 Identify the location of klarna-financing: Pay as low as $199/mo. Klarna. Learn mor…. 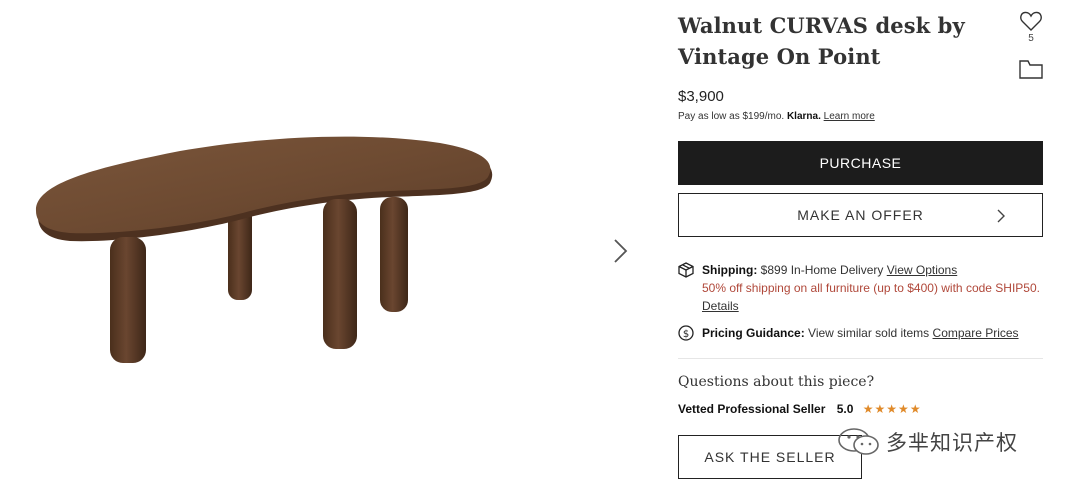
(776, 116).